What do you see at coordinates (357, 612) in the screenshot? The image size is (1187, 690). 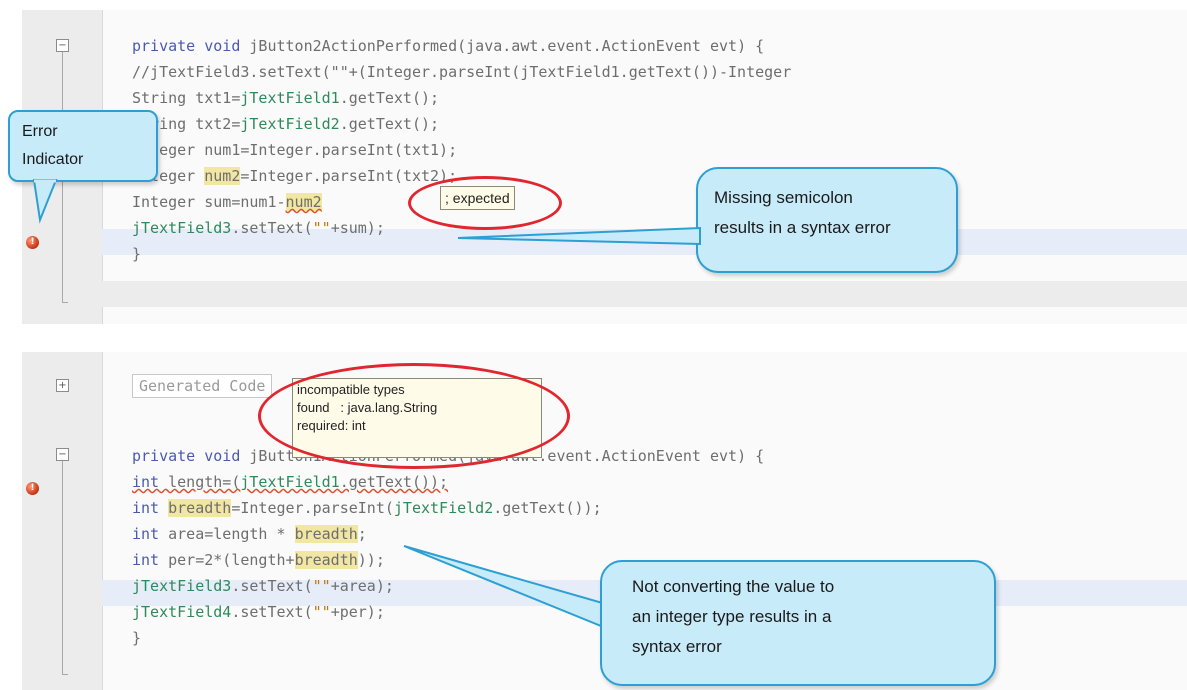 I see `code-token: +per);` at bounding box center [357, 612].